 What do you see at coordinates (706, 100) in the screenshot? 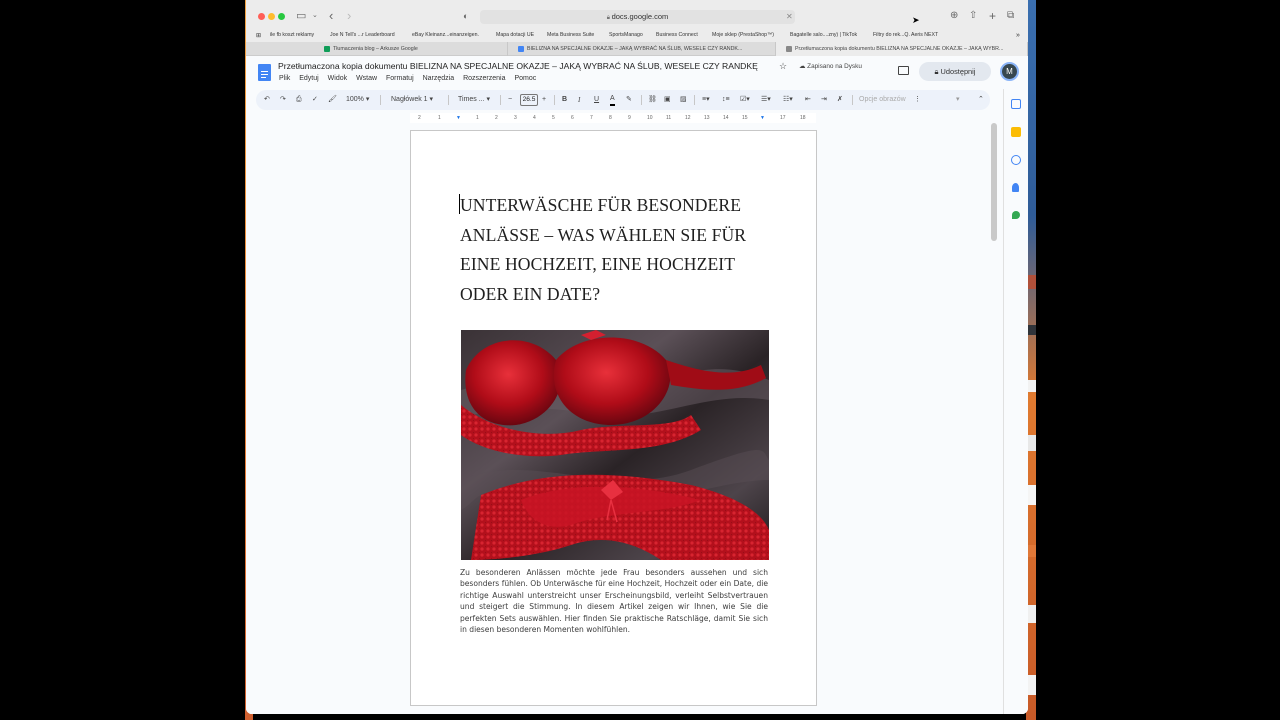
I see `align-icon: ≡▾` at bounding box center [706, 100].